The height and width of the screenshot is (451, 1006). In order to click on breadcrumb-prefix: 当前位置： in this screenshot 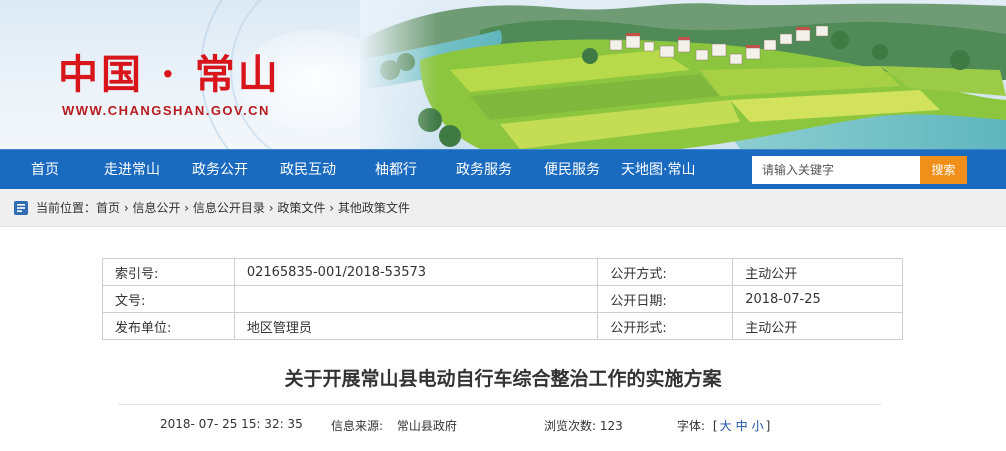, I will do `click(66, 208)`.